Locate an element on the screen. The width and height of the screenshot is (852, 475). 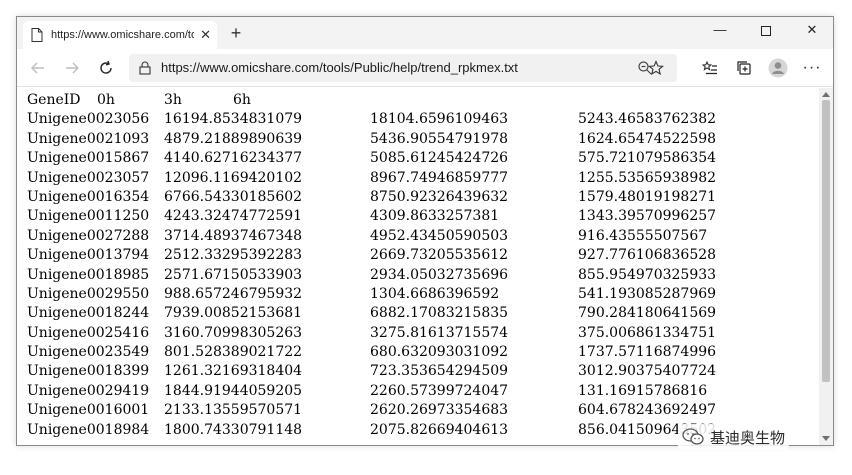
gene-id-cell: GeneID is located at coordinates (54, 100).